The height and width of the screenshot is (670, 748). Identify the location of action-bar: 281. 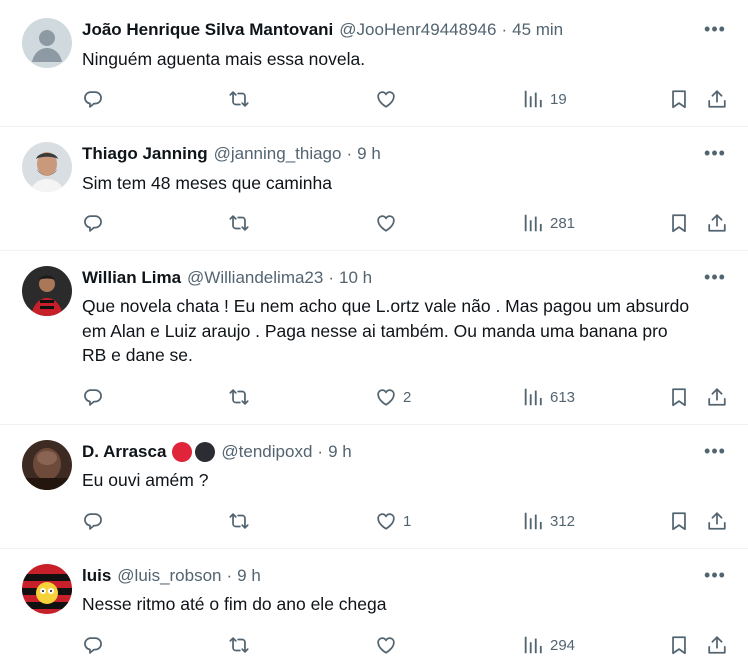
(374, 223).